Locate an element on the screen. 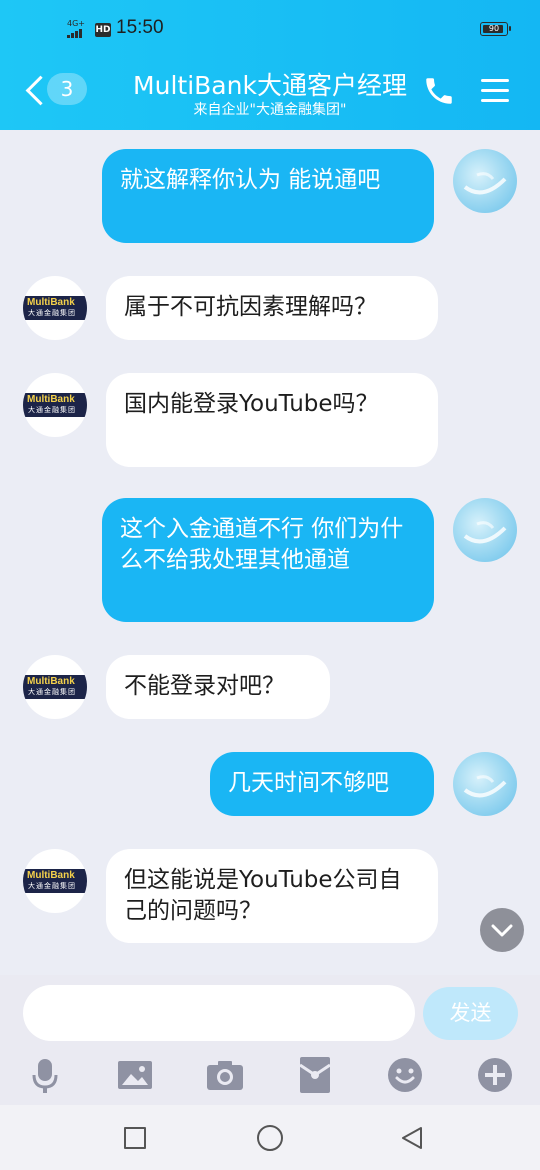 The image size is (540, 1170). battery-percent: 90 is located at coordinates (494, 28).